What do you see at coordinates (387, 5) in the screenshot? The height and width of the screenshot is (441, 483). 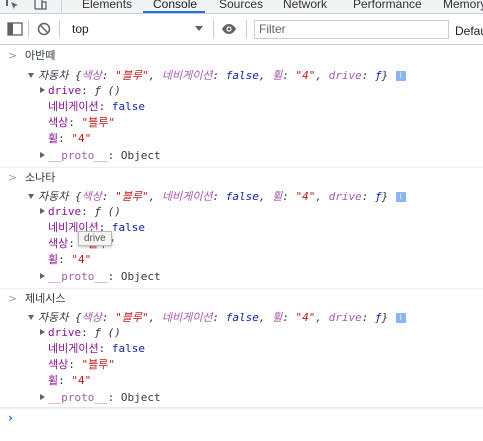 I see `tab-performance: Performance` at bounding box center [387, 5].